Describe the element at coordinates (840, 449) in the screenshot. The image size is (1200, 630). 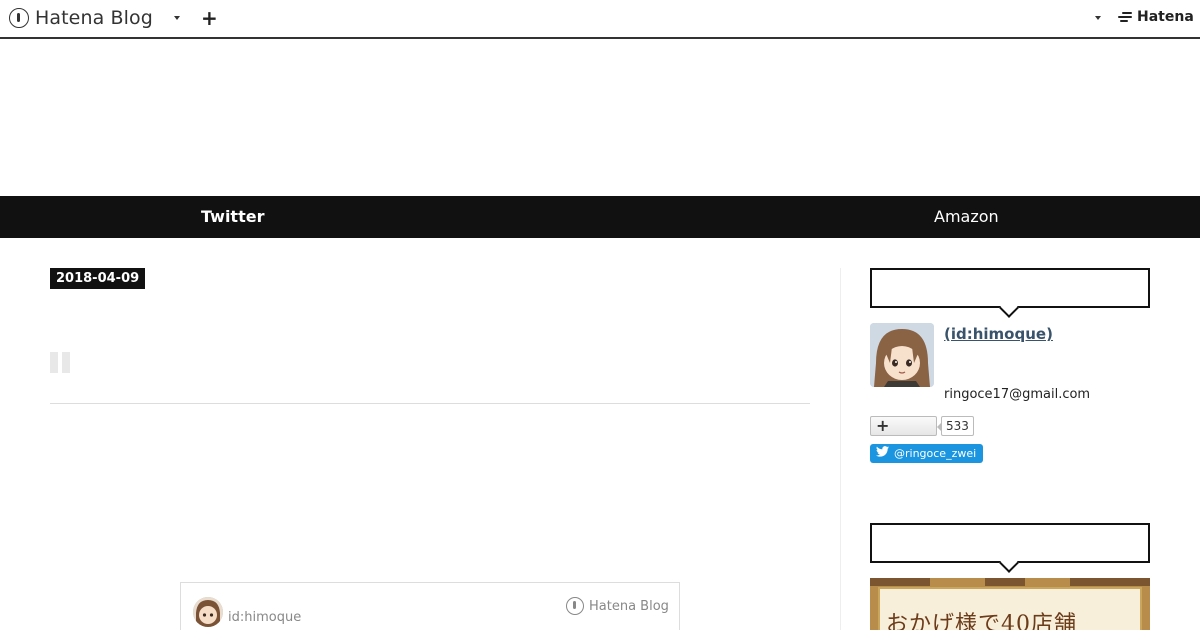
I see `column-separator` at that location.